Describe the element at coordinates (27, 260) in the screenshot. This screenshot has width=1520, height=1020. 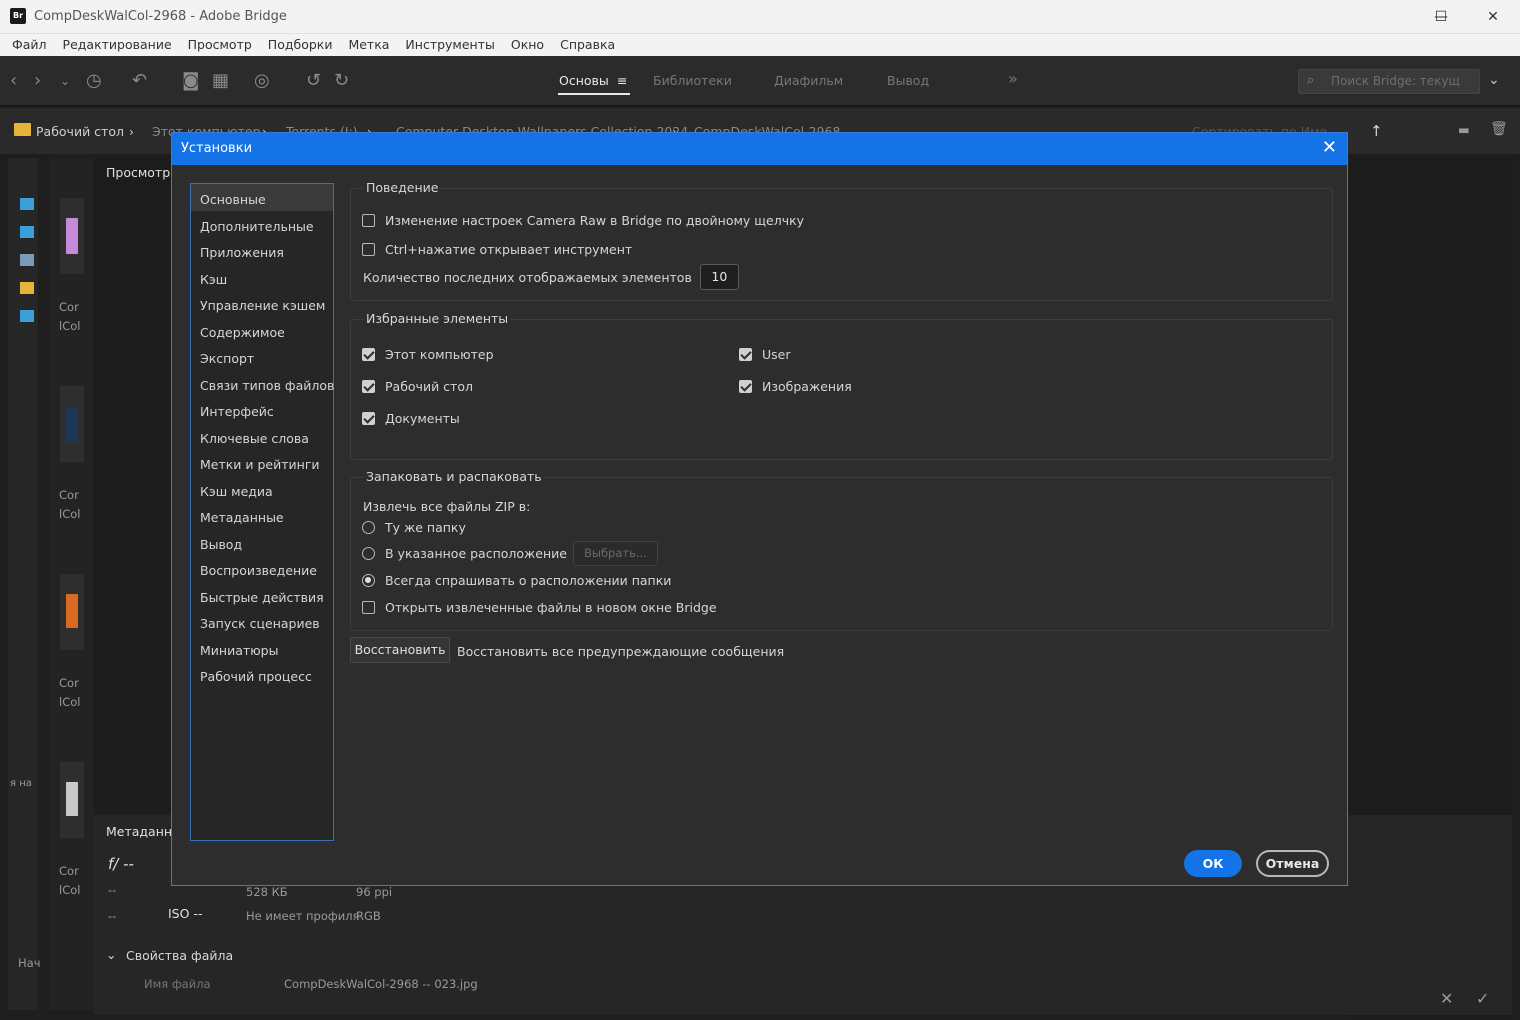
I see `drive-icon` at that location.